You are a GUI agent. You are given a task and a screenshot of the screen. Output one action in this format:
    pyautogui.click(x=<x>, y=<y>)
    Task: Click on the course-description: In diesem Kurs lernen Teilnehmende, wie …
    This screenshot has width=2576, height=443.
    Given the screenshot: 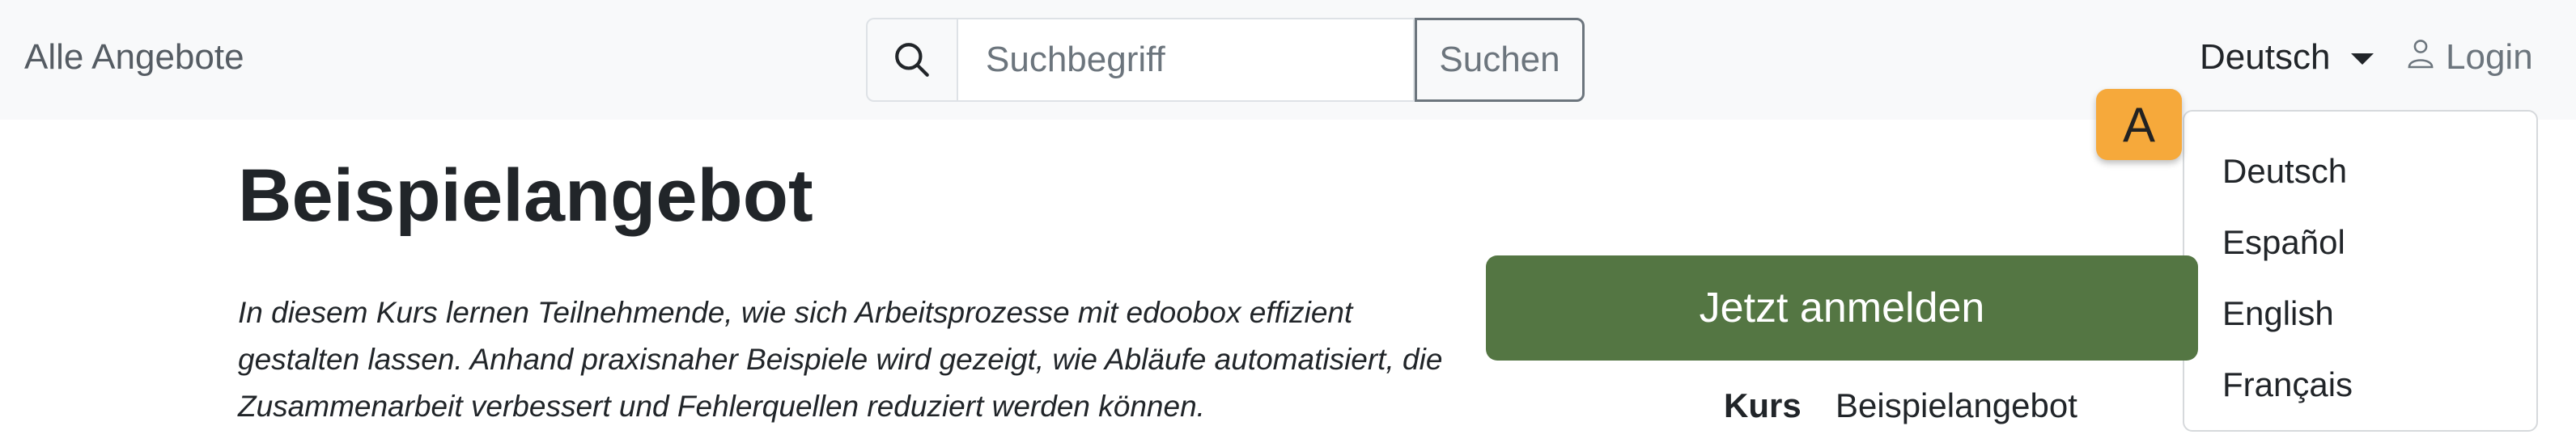 What is the action you would take?
    pyautogui.click(x=840, y=360)
    